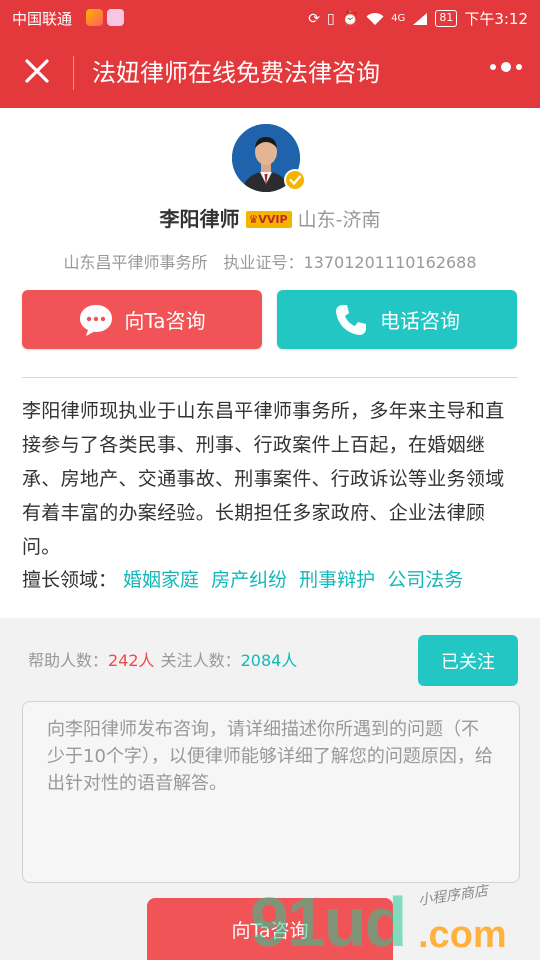 This screenshot has width=540, height=960. What do you see at coordinates (131, 660) in the screenshot?
I see `helped-count: 242人` at bounding box center [131, 660].